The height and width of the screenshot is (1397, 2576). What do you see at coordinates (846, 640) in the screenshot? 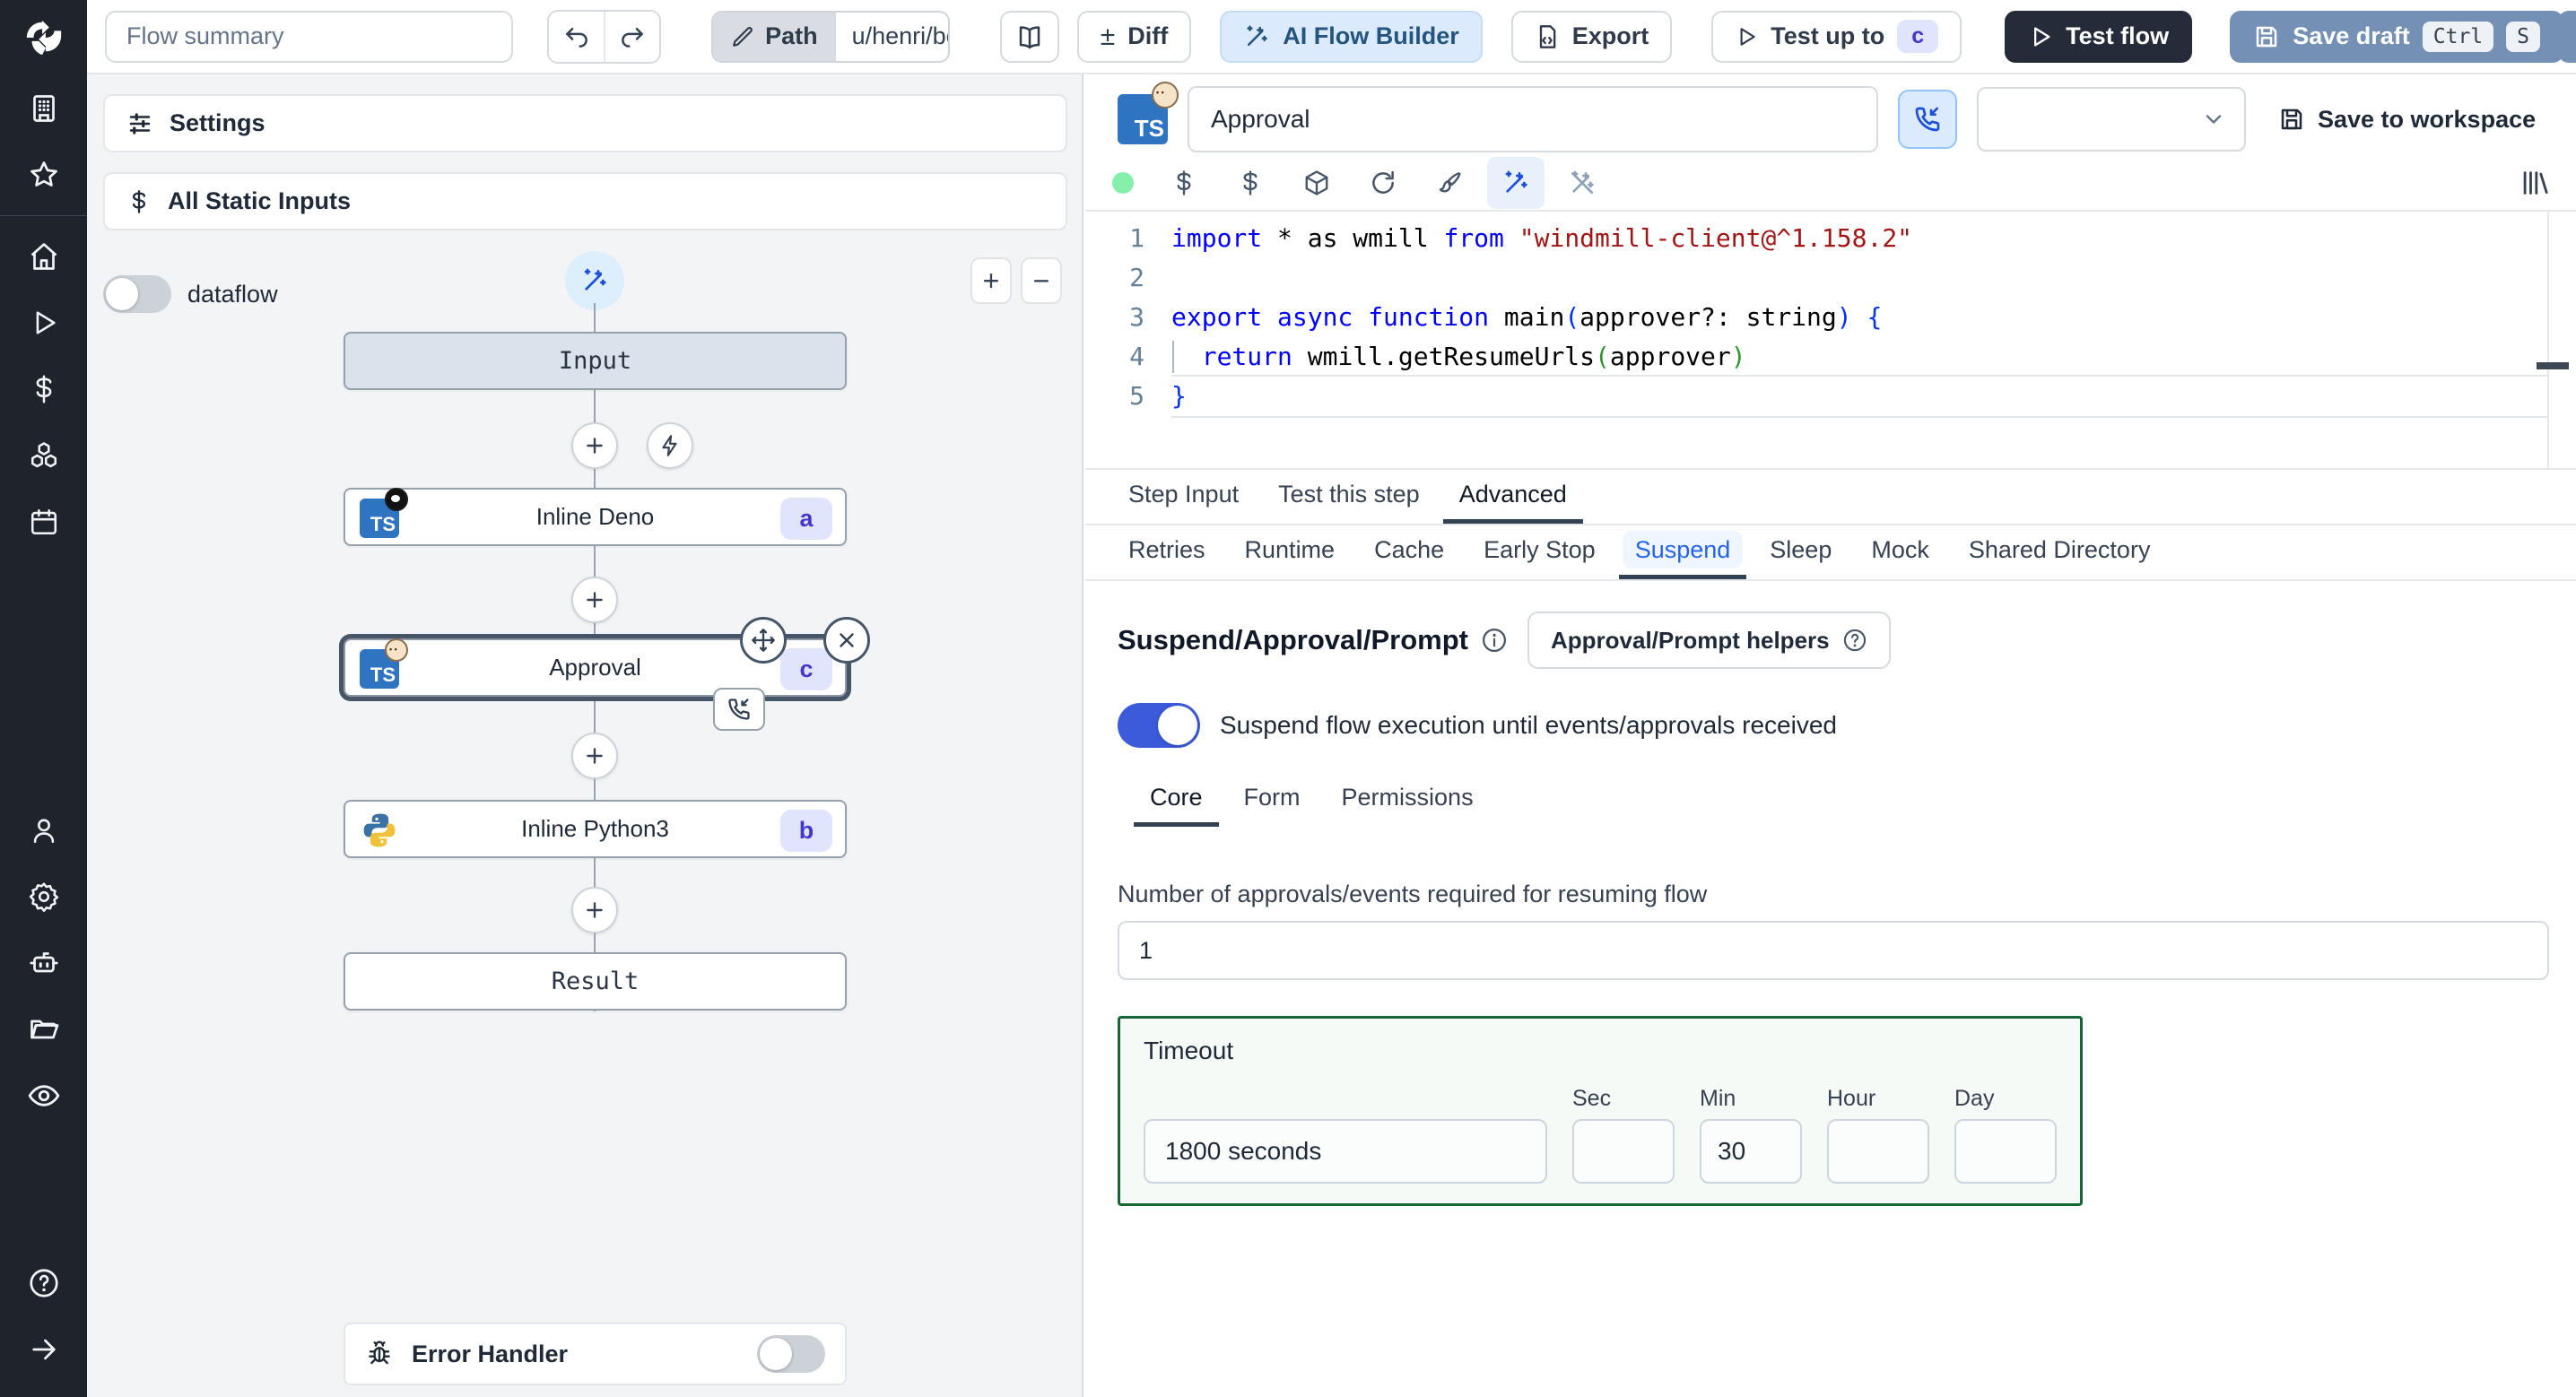
I see `delete-step-button` at bounding box center [846, 640].